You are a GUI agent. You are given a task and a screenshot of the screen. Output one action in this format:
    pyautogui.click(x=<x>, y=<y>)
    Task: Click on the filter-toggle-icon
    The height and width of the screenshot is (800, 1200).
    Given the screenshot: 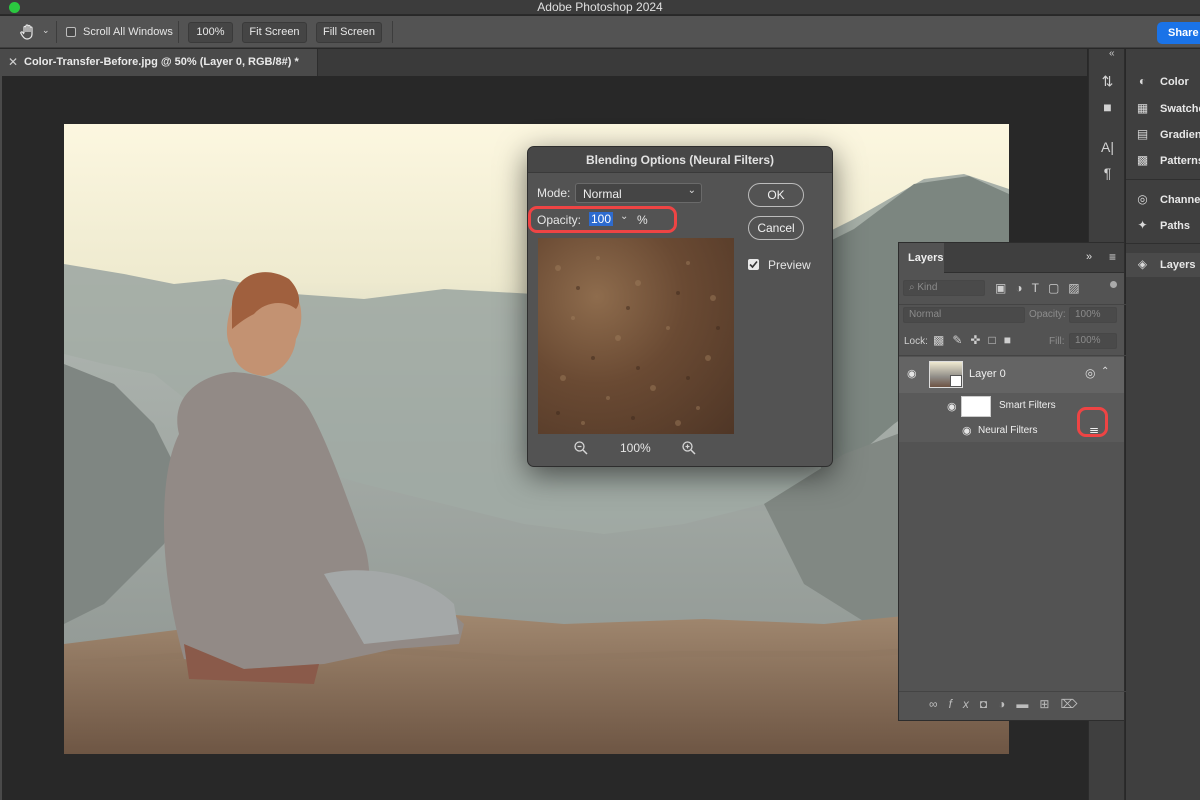 What is the action you would take?
    pyautogui.click(x=1113, y=284)
    